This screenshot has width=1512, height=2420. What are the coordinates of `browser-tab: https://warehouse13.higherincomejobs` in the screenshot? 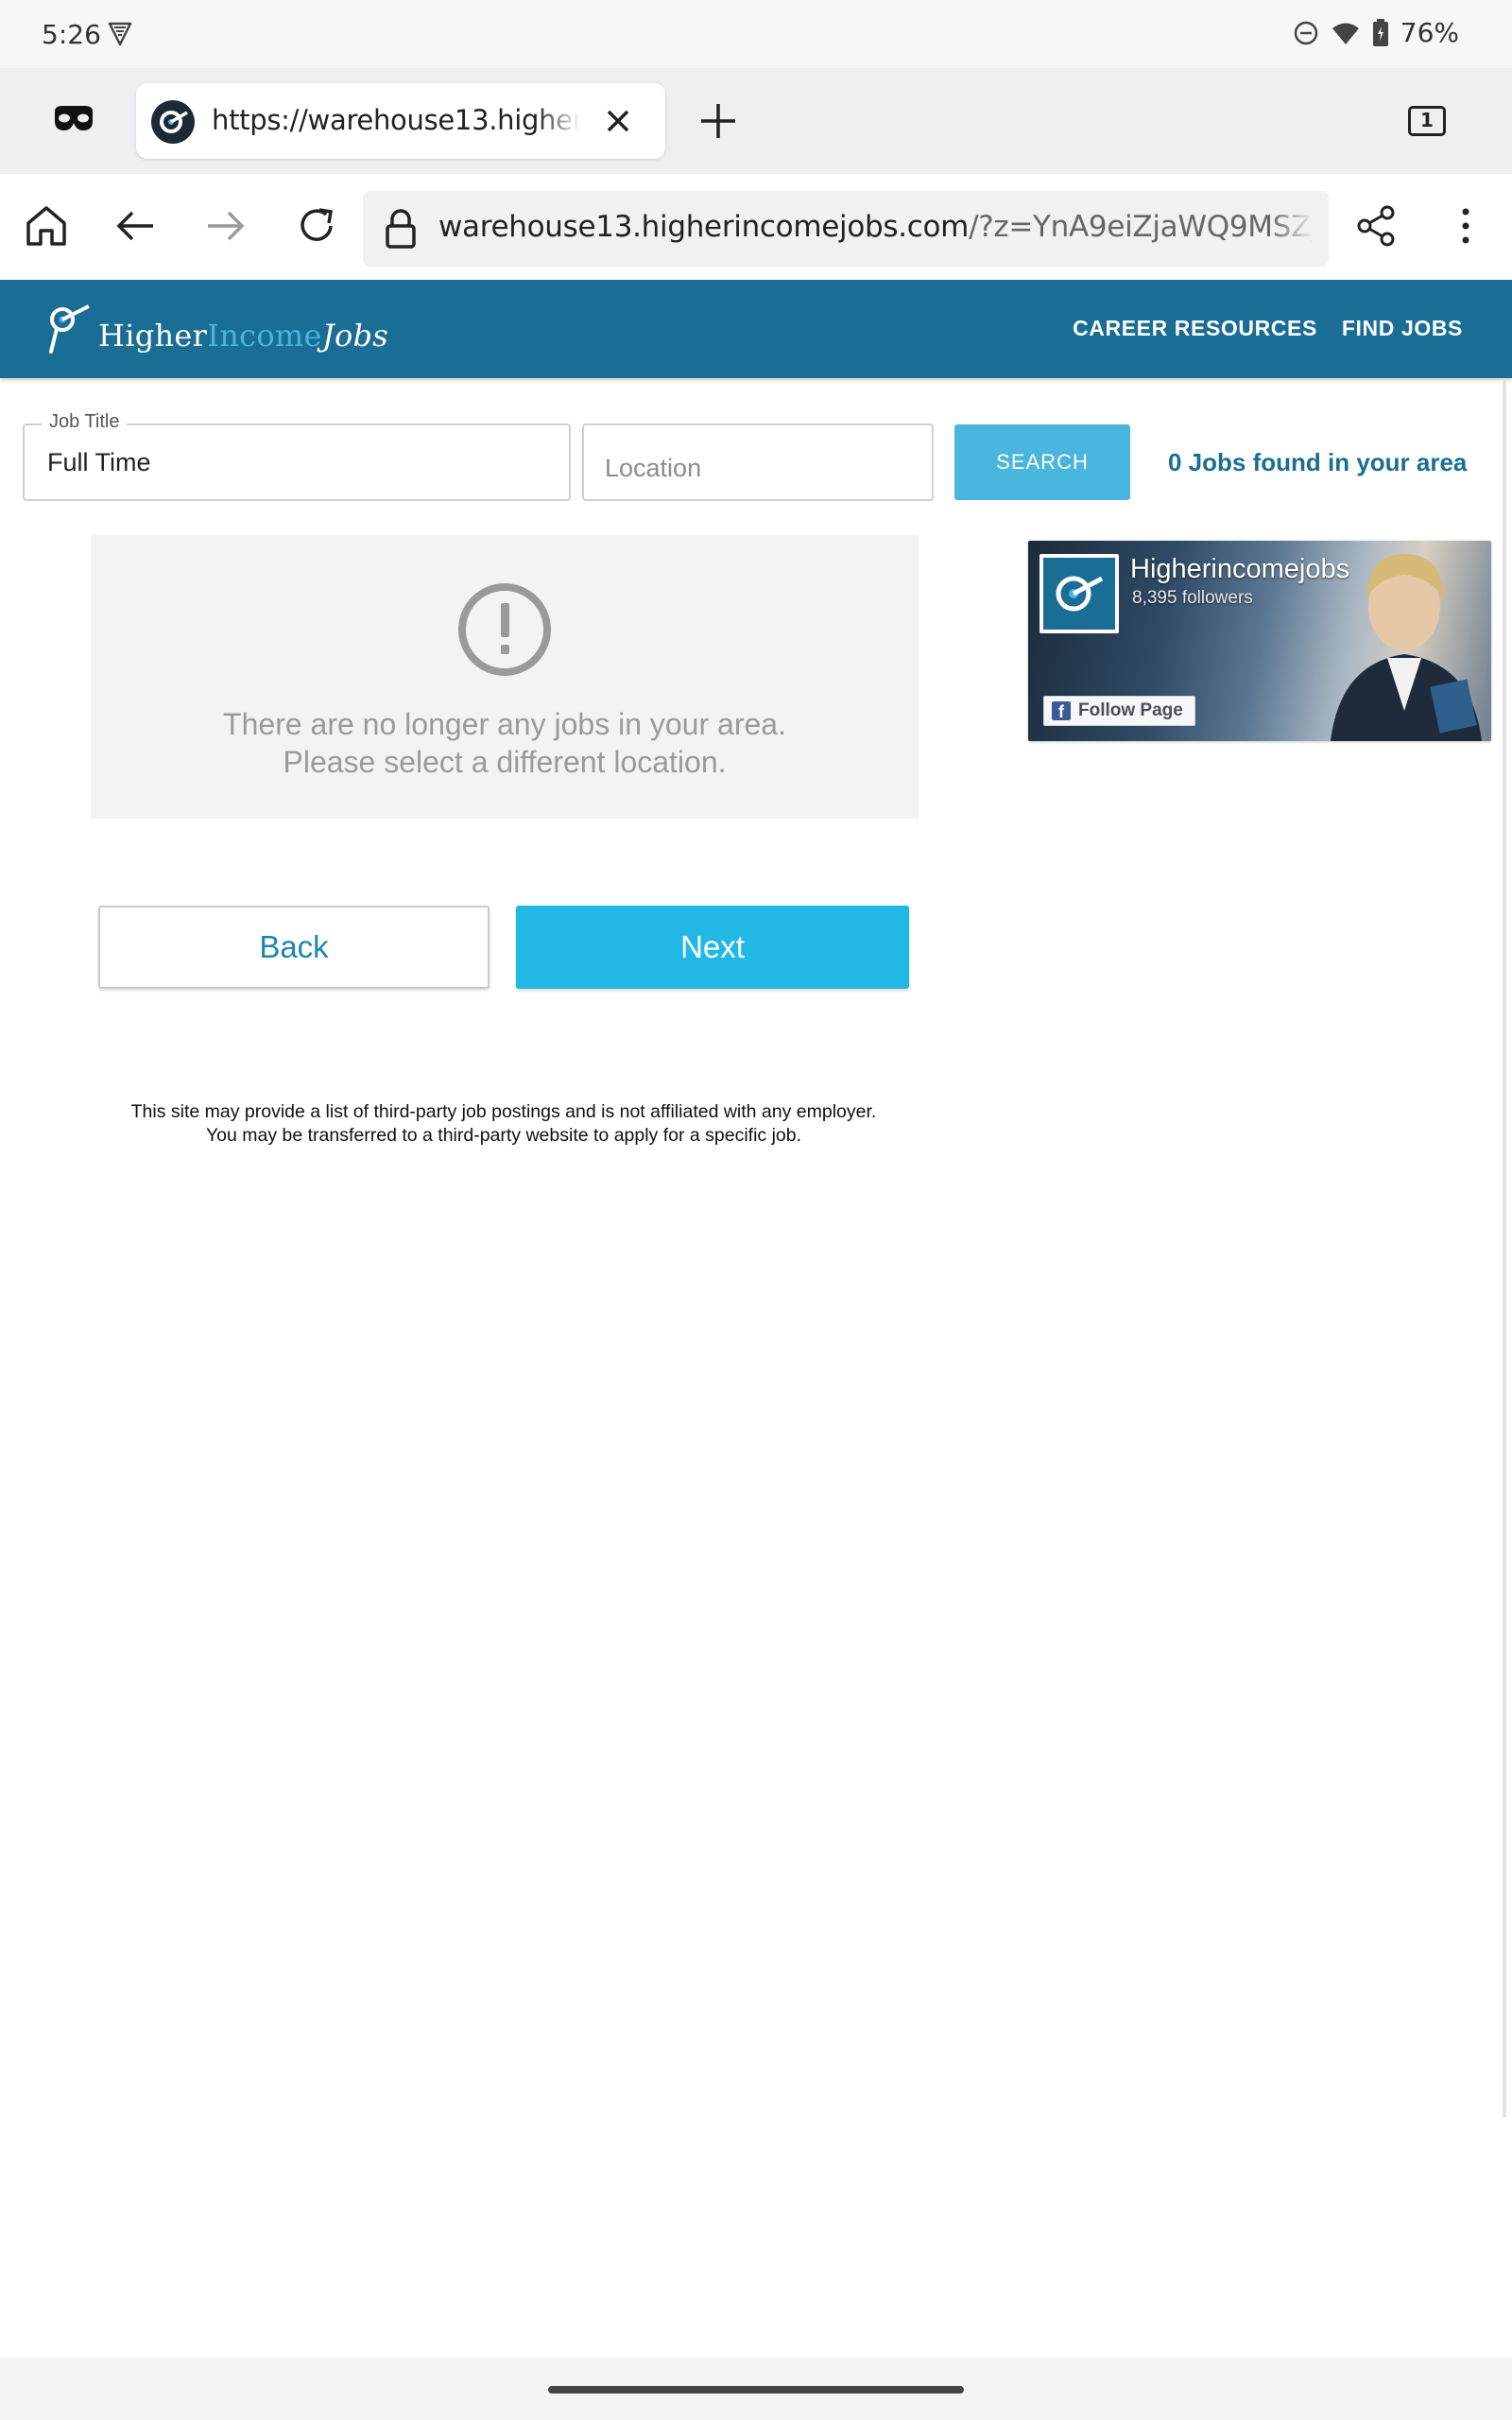 It's located at (400, 121).